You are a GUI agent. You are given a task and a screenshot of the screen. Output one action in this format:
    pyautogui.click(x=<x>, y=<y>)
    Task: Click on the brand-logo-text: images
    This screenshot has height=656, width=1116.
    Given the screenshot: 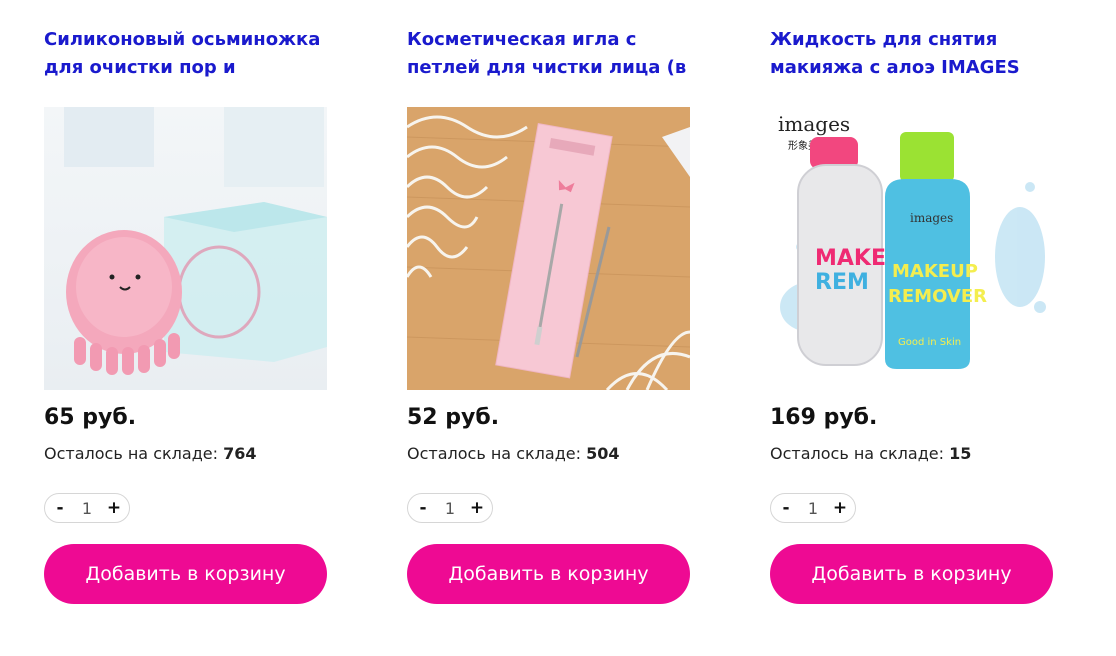 What is the action you would take?
    pyautogui.click(x=814, y=124)
    